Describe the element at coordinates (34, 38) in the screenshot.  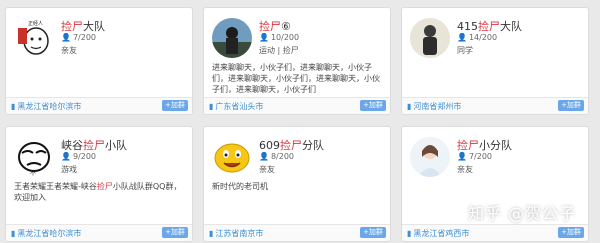
I see `group-avatar: 正经人` at that location.